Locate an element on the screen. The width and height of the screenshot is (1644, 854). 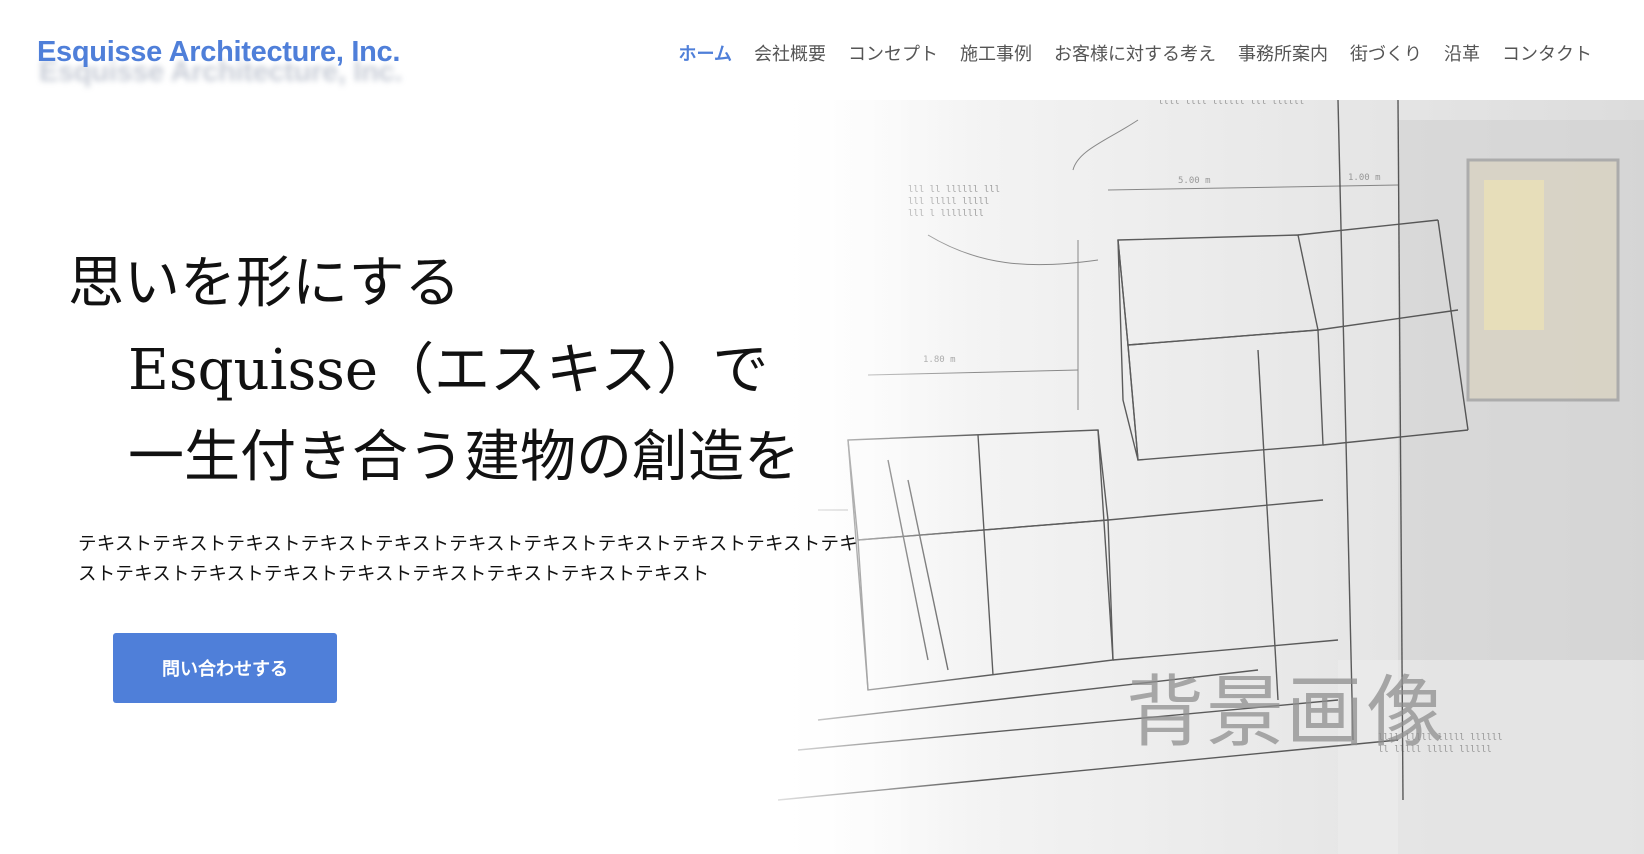
nav-item-history: 沿革 is located at coordinates (1462, 53).